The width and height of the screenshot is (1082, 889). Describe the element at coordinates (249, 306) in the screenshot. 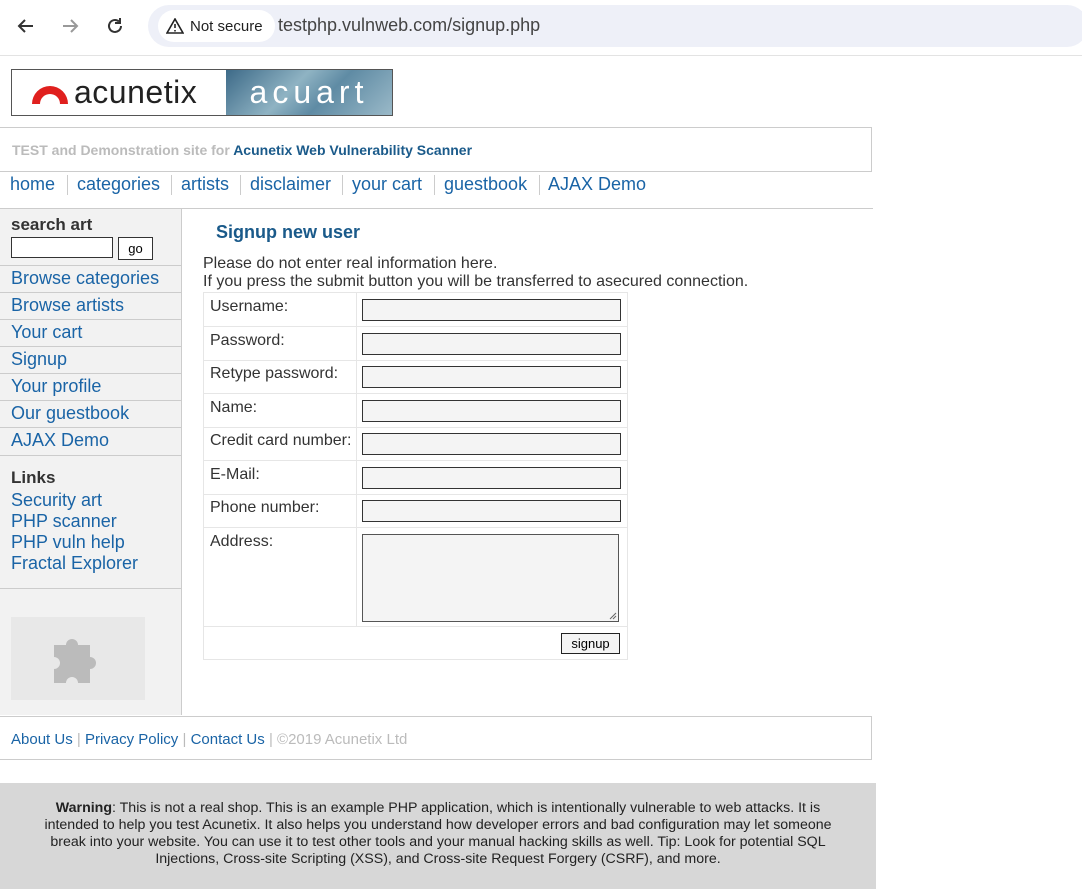

I see `username-label: Username:` at that location.